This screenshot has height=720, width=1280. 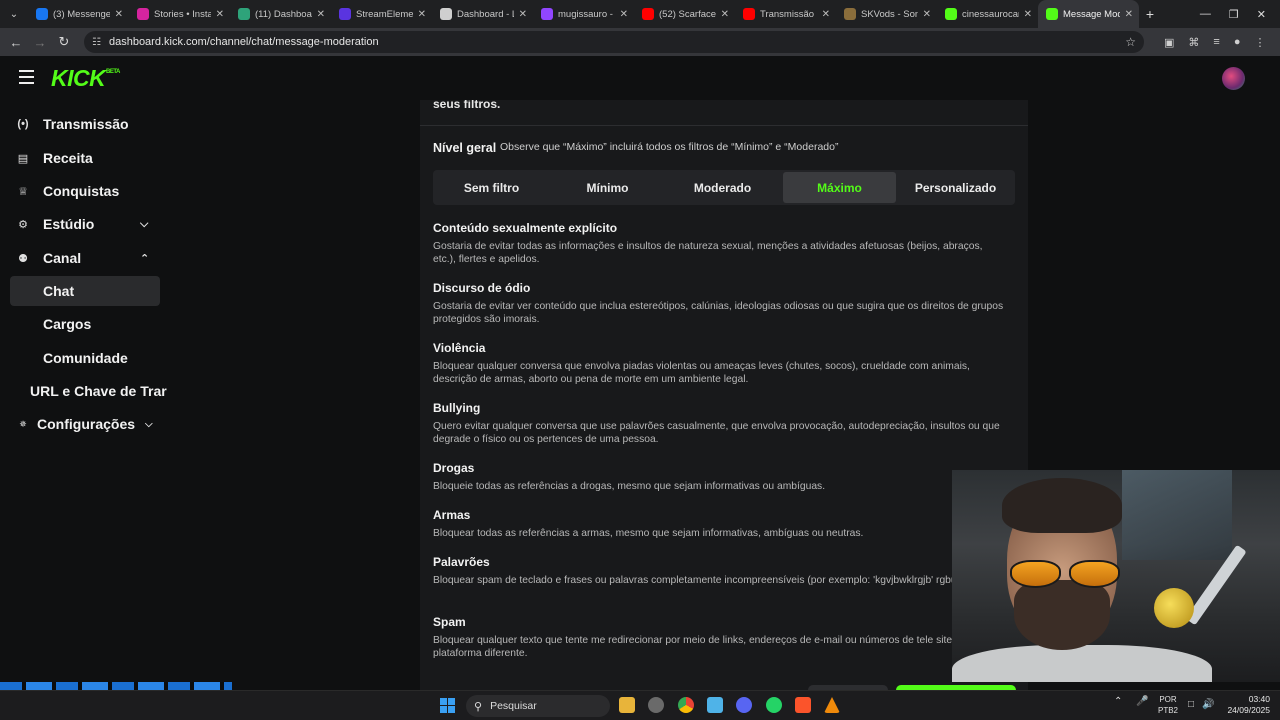 I want to click on sidebar-item-canal: ⚉ Canal ⌃, so click(x=85, y=258).